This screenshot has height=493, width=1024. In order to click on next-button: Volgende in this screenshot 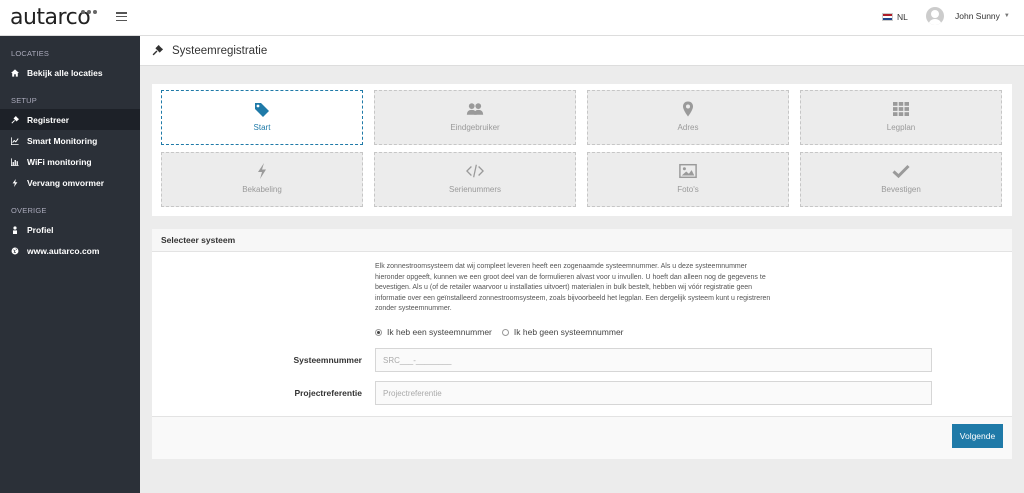, I will do `click(977, 436)`.